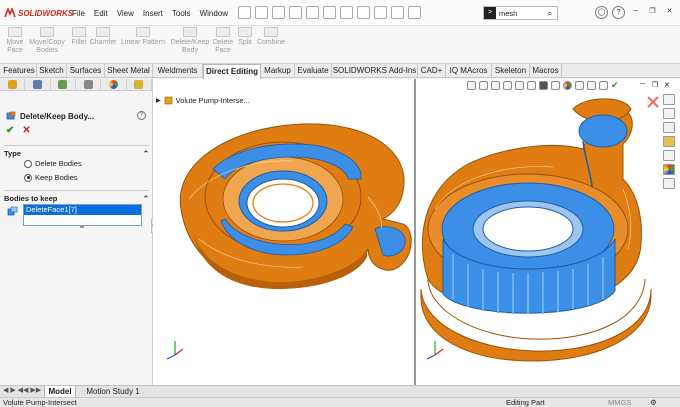  What do you see at coordinates (635, 12) in the screenshot?
I see `minimize-icon: ─` at bounding box center [635, 12].